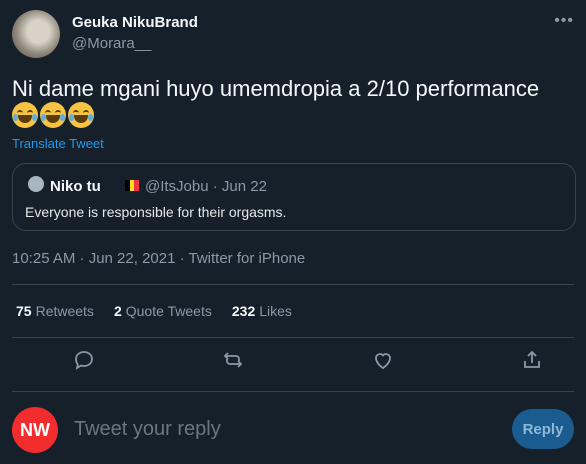 The image size is (586, 464). Describe the element at coordinates (163, 311) in the screenshot. I see `quote-tweets-stat: 2 Quote Tweets` at that location.